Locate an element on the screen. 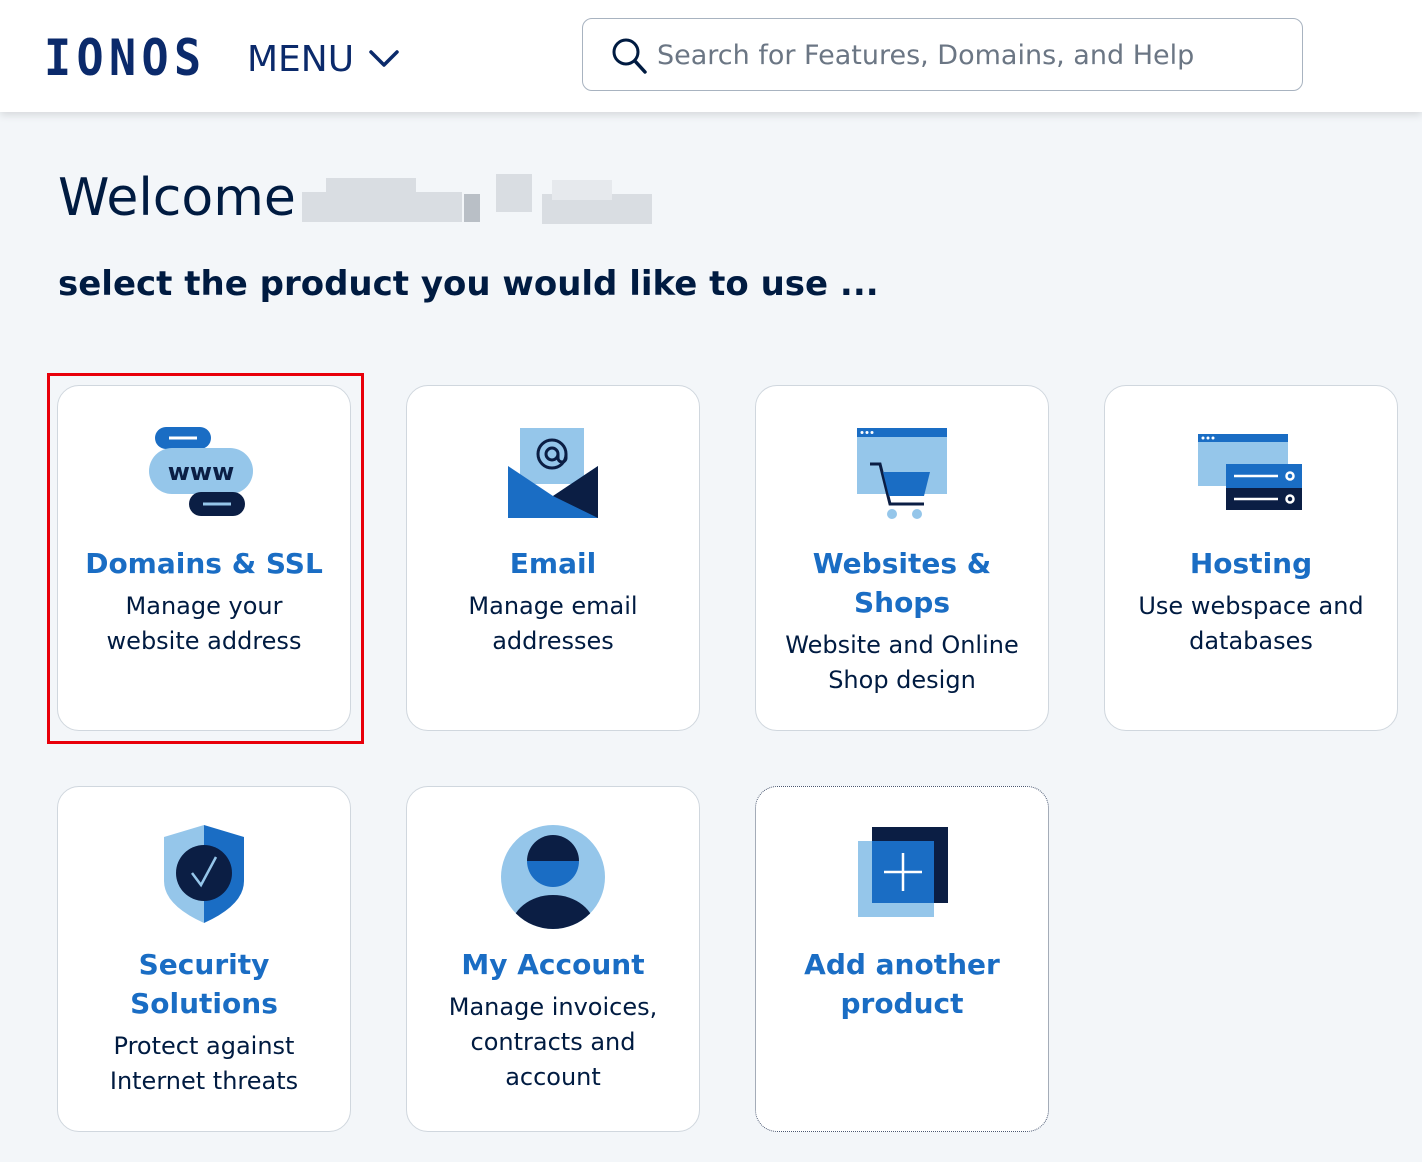  product-card-hosting: Hosting Use webspace and databases is located at coordinates (1251, 558).